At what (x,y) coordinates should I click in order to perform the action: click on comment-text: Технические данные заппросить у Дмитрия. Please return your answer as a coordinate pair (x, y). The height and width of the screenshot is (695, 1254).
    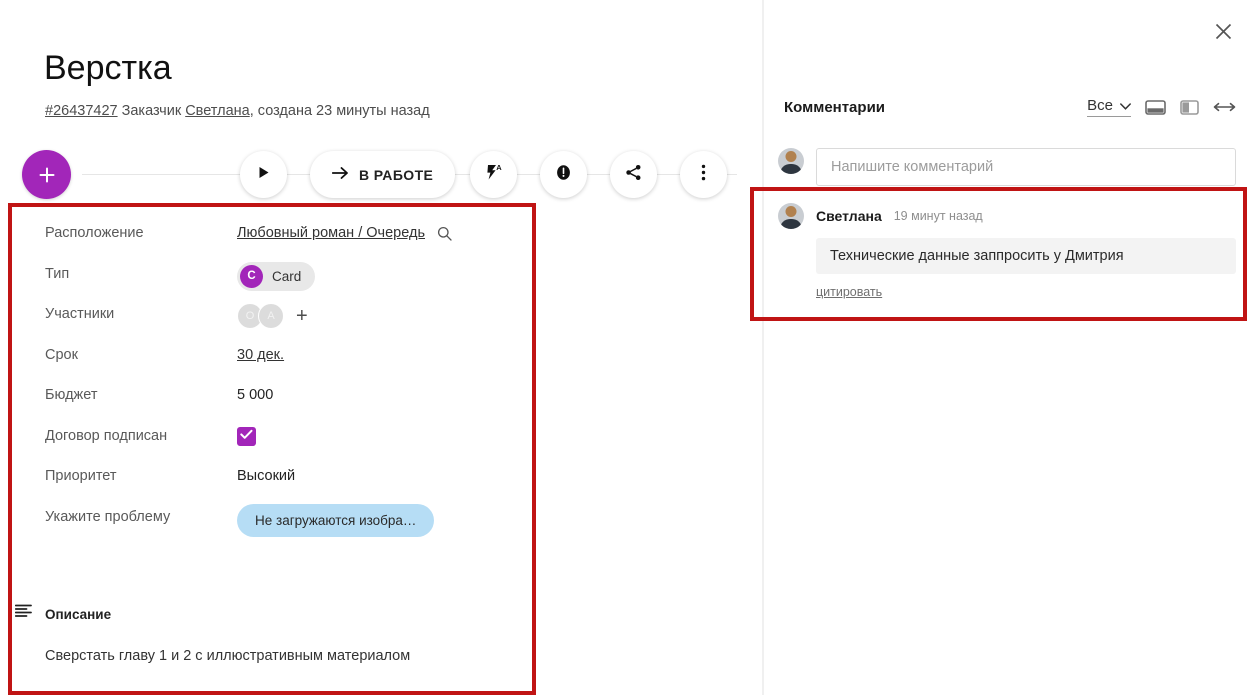
    Looking at the image, I should click on (1026, 256).